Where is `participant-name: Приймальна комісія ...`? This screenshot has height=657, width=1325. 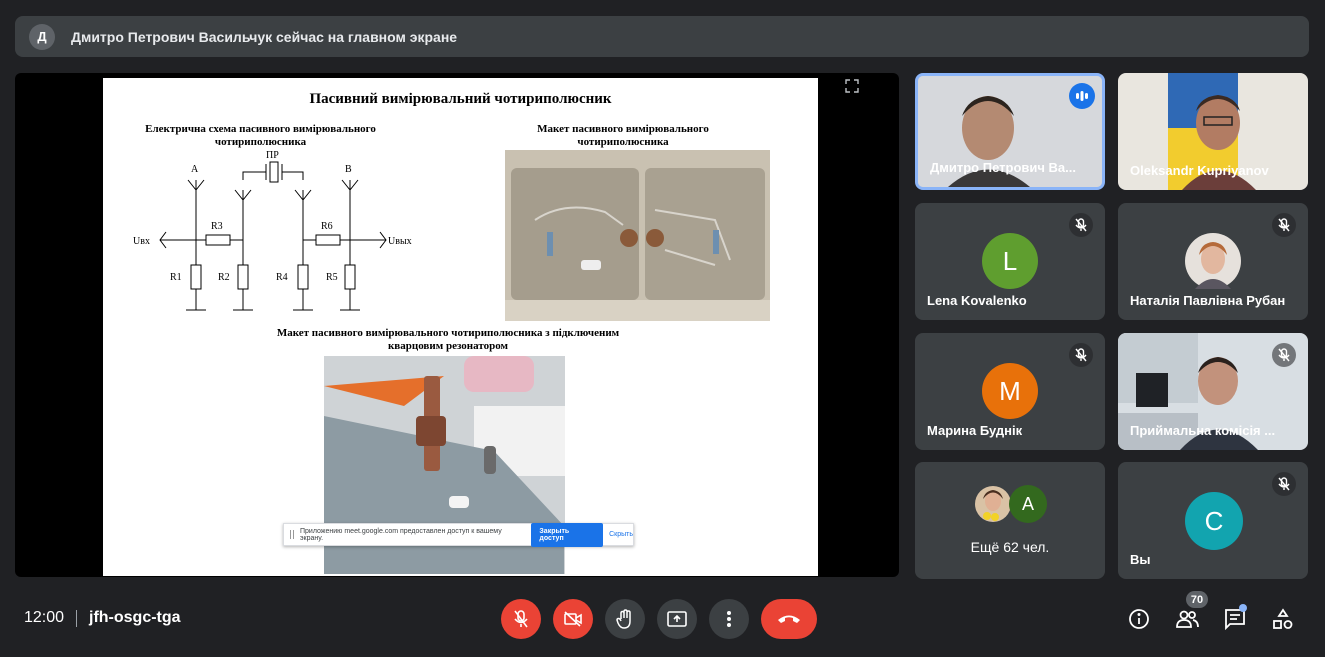
participant-name: Приймальна комісія ... is located at coordinates (1203, 430).